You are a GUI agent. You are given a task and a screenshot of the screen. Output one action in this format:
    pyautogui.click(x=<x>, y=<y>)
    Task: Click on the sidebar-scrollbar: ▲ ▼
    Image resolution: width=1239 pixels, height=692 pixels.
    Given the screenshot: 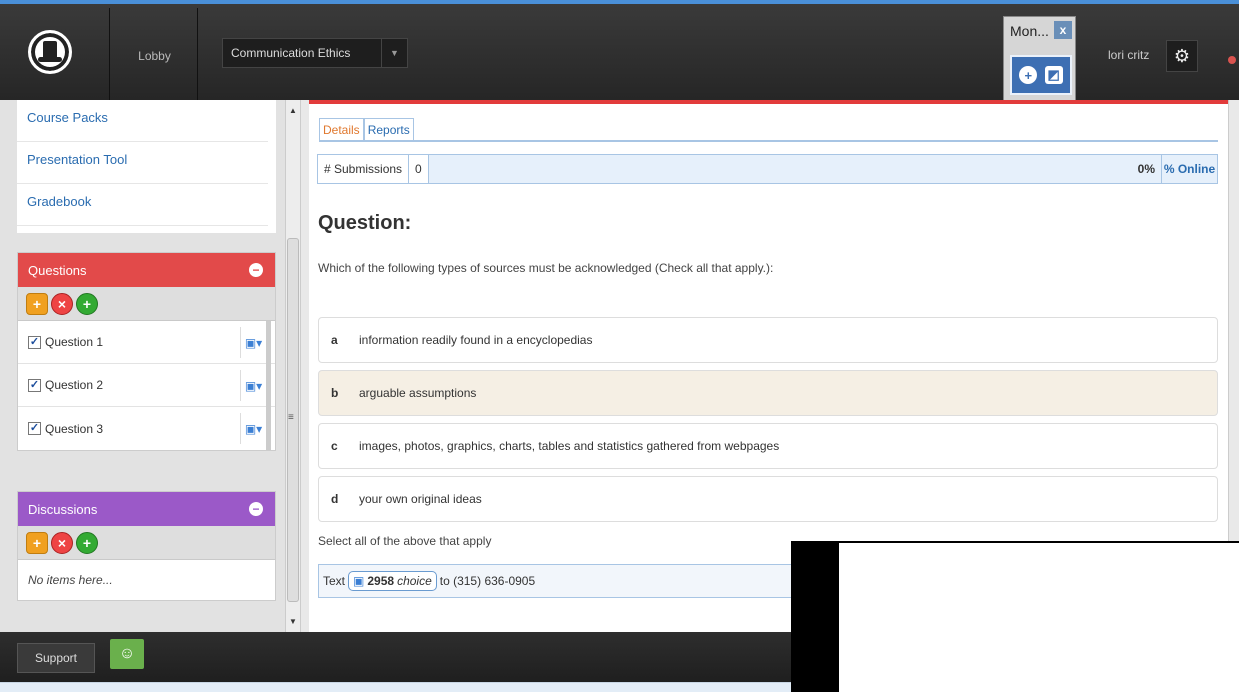 What is the action you would take?
    pyautogui.click(x=293, y=366)
    